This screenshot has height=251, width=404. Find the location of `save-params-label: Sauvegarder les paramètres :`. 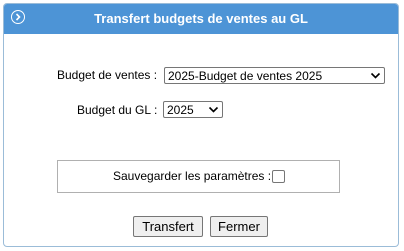

save-params-label: Sauvegarder les paramètres : is located at coordinates (192, 176).